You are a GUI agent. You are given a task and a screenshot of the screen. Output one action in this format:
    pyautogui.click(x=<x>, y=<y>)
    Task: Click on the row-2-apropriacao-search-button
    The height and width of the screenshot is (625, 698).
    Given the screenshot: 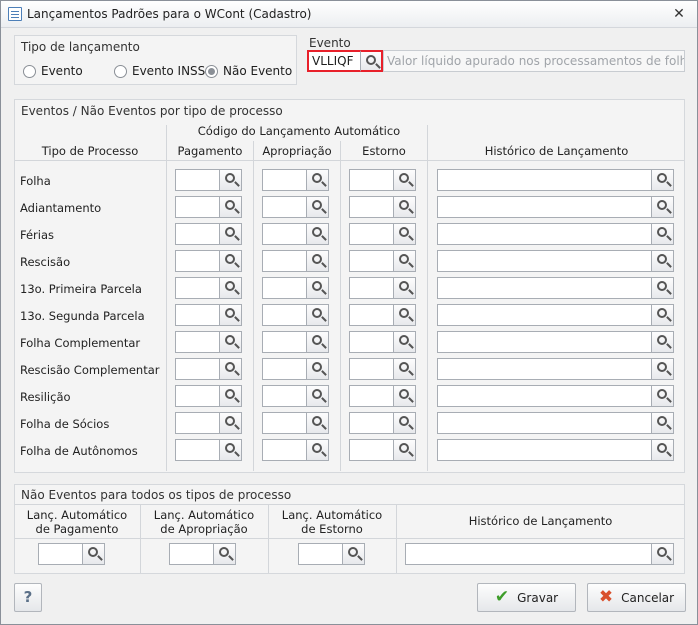 What is the action you would take?
    pyautogui.click(x=317, y=234)
    